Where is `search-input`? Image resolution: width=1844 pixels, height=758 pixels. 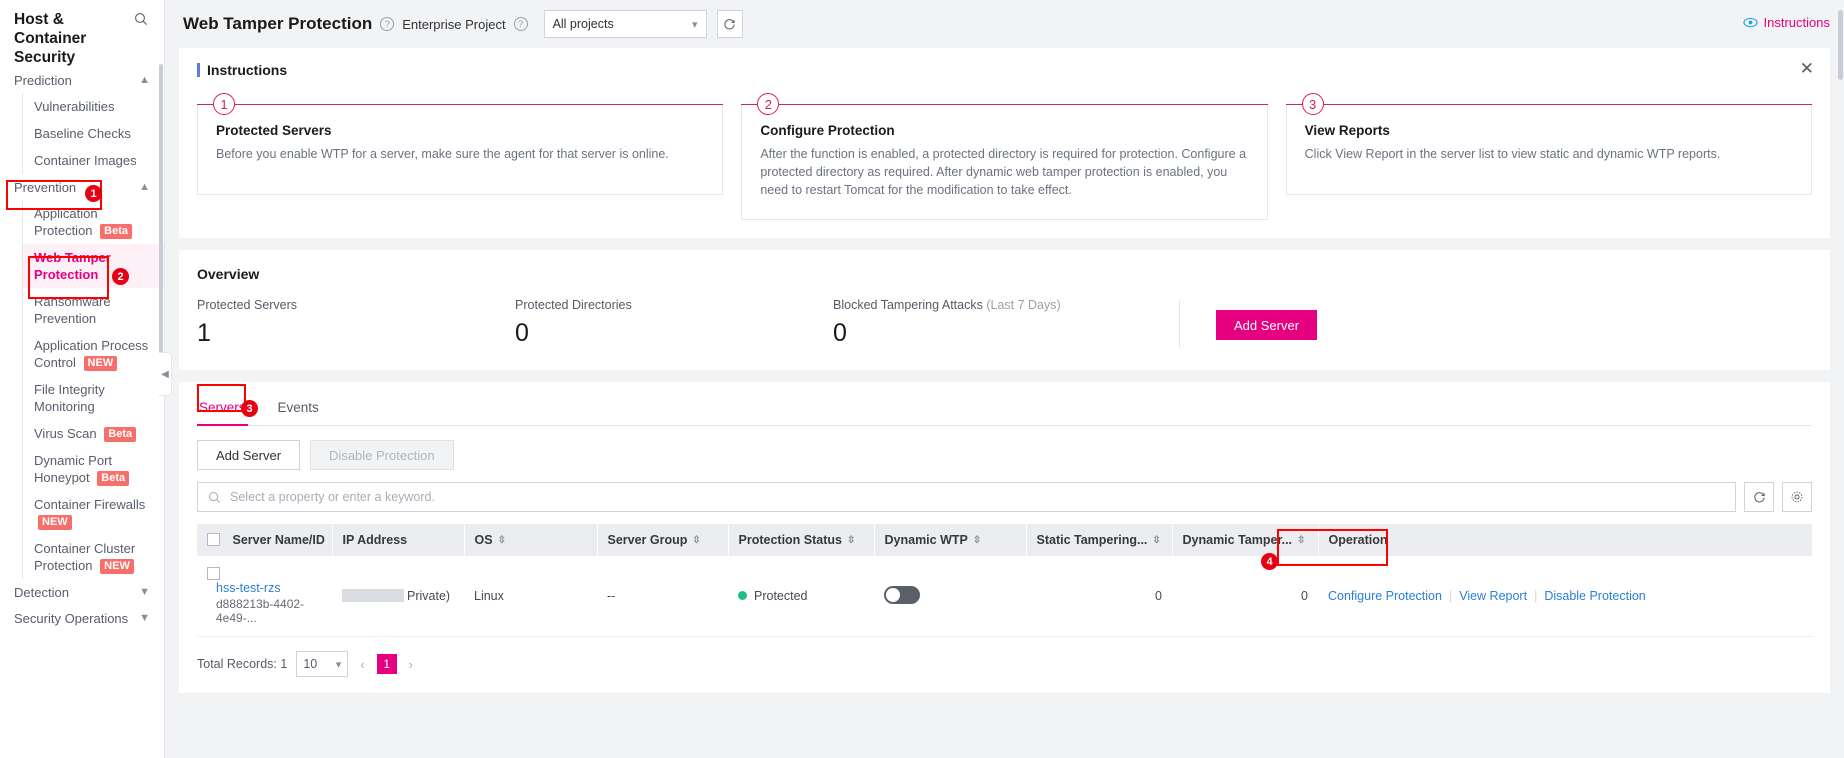
search-input is located at coordinates (976, 497).